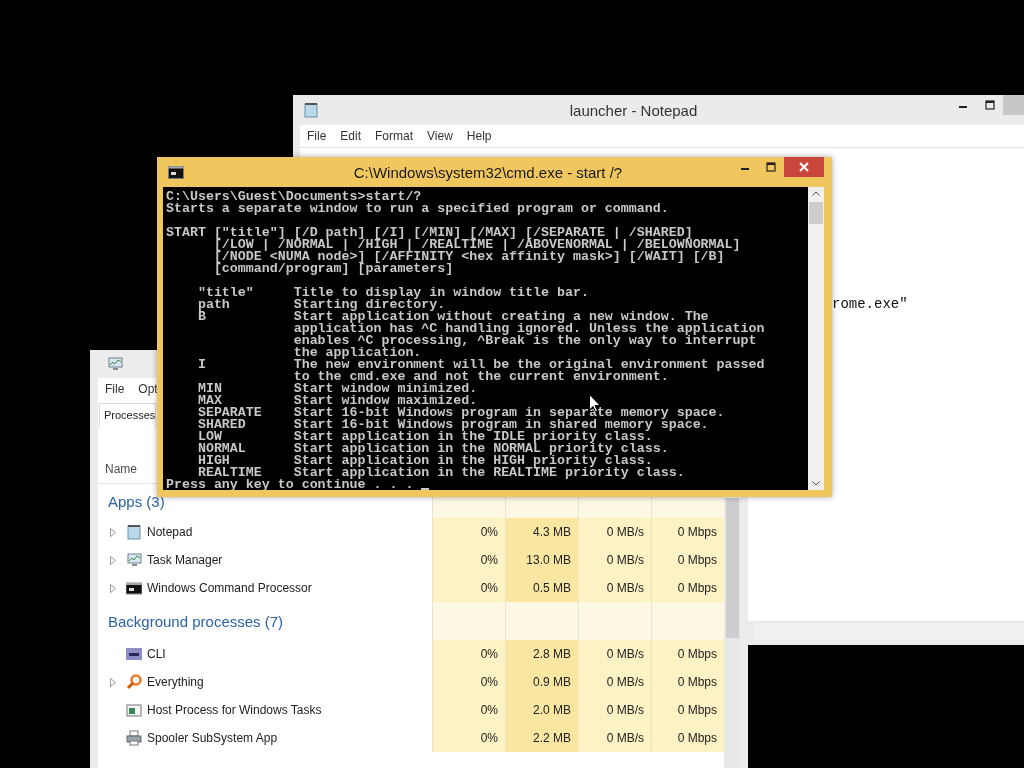  I want to click on window-title: C:\Windows\system32\cmd.exe - start /?, so click(488, 172).